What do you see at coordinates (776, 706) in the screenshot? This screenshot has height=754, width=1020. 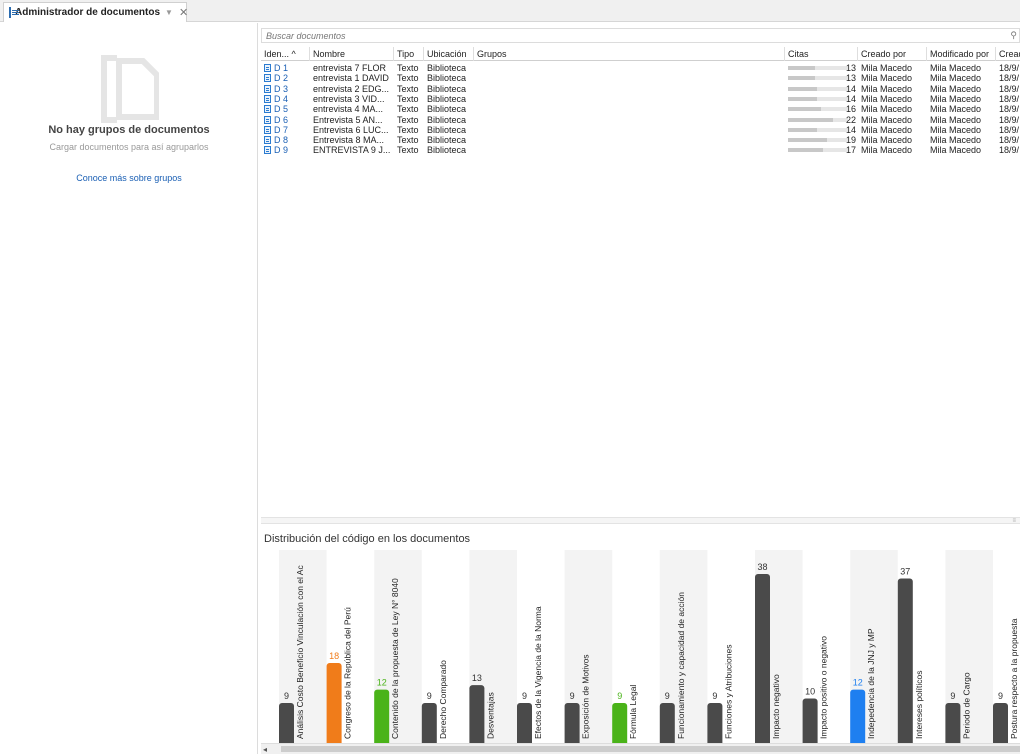 I see `chart-category-label: Impacto negativo` at bounding box center [776, 706].